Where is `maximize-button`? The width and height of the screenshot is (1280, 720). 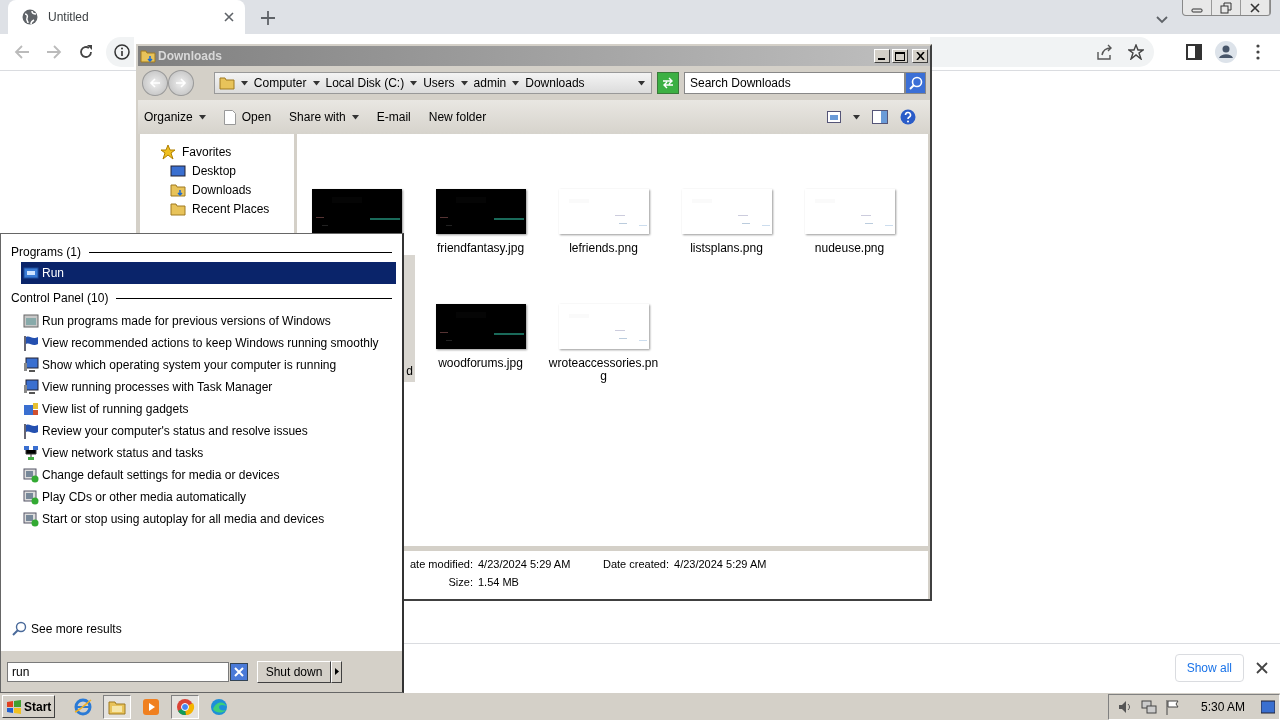 maximize-button is located at coordinates (900, 56).